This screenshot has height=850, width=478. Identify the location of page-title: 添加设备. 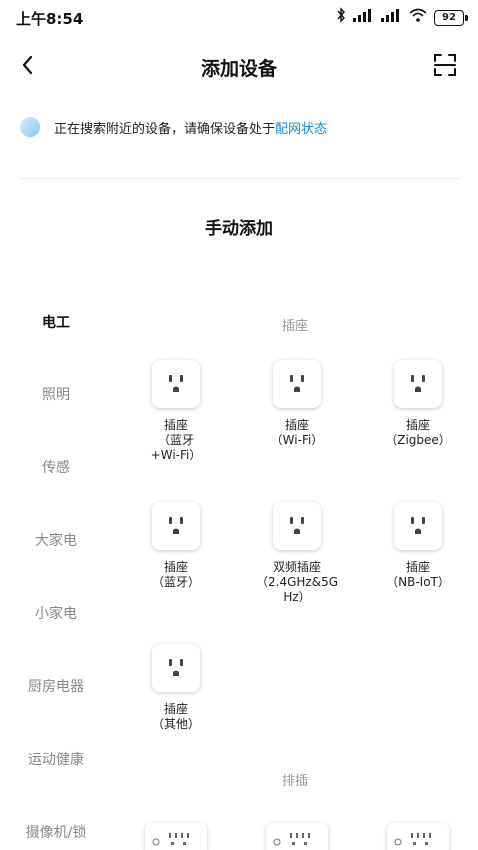
(238, 69).